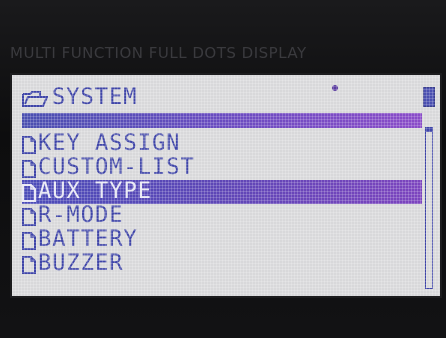 The image size is (446, 338). What do you see at coordinates (81, 215) in the screenshot?
I see `menu-item-label: R-MODE` at bounding box center [81, 215].